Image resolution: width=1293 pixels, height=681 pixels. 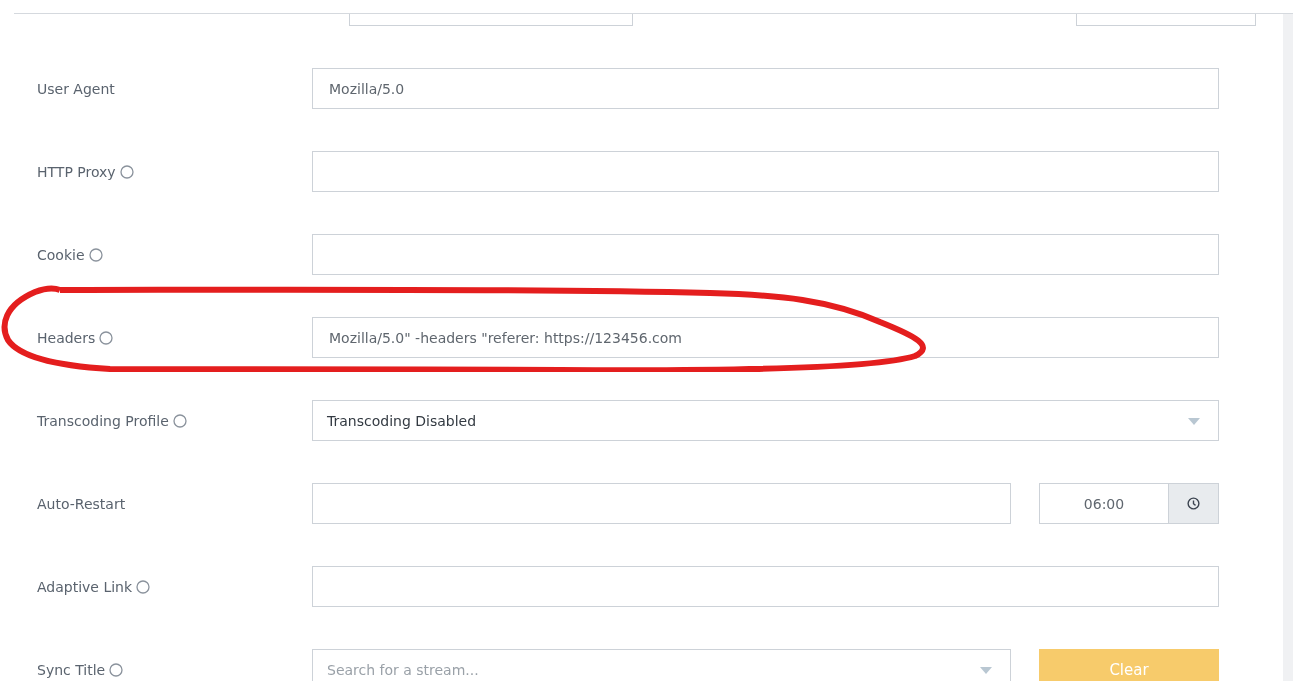 What do you see at coordinates (103, 420) in the screenshot?
I see `field-label: Transcoding Profile` at bounding box center [103, 420].